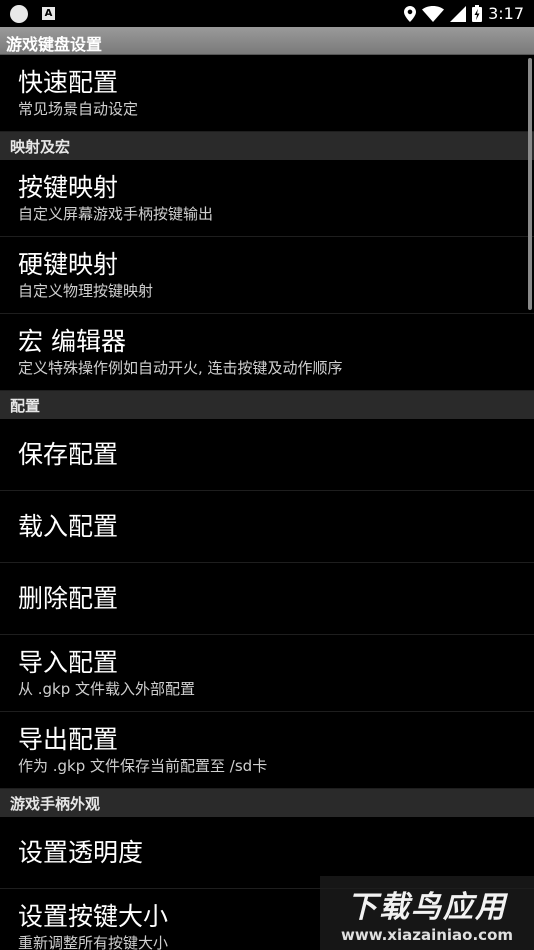 This screenshot has height=950, width=534. What do you see at coordinates (107, 689) in the screenshot?
I see `item-subtitle: 从 .gkp 文件载入外部配置` at bounding box center [107, 689].